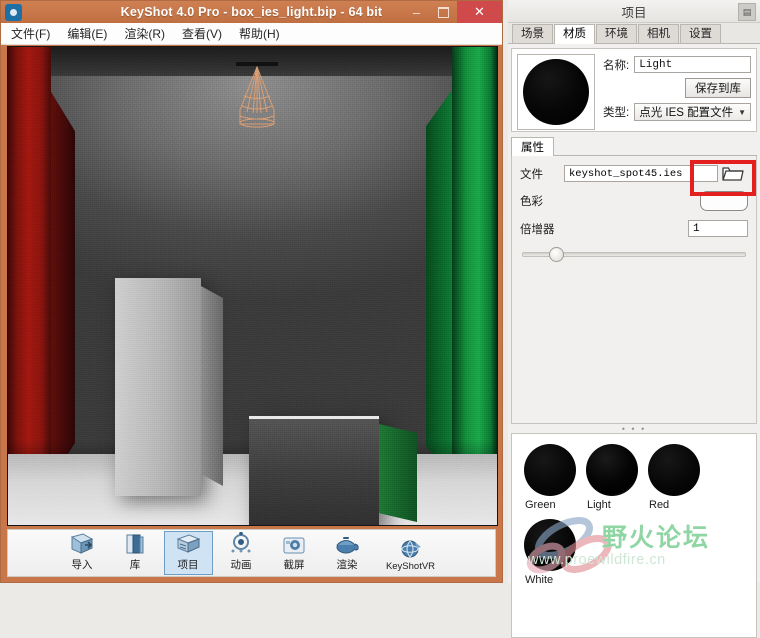  What do you see at coordinates (532, 33) in the screenshot?
I see `tab-scene: 场景` at bounding box center [532, 33].